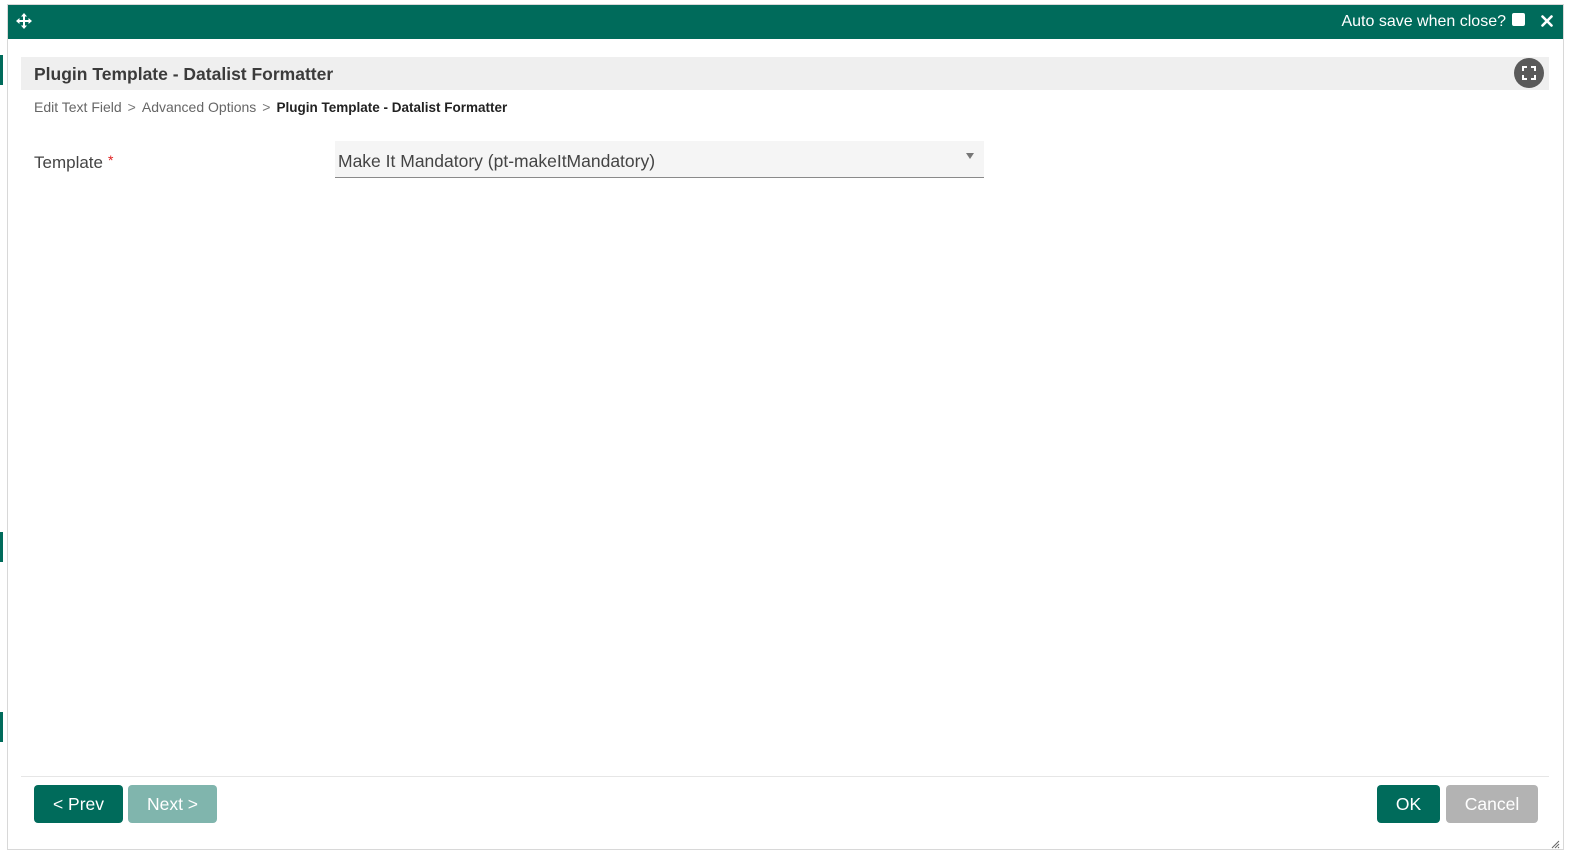  Describe the element at coordinates (172, 804) in the screenshot. I see `next-button: Next >` at that location.